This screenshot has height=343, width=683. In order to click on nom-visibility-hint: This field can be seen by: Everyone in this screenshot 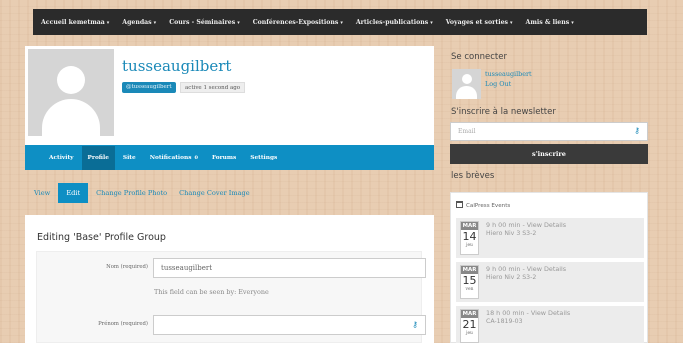, I will do `click(211, 292)`.